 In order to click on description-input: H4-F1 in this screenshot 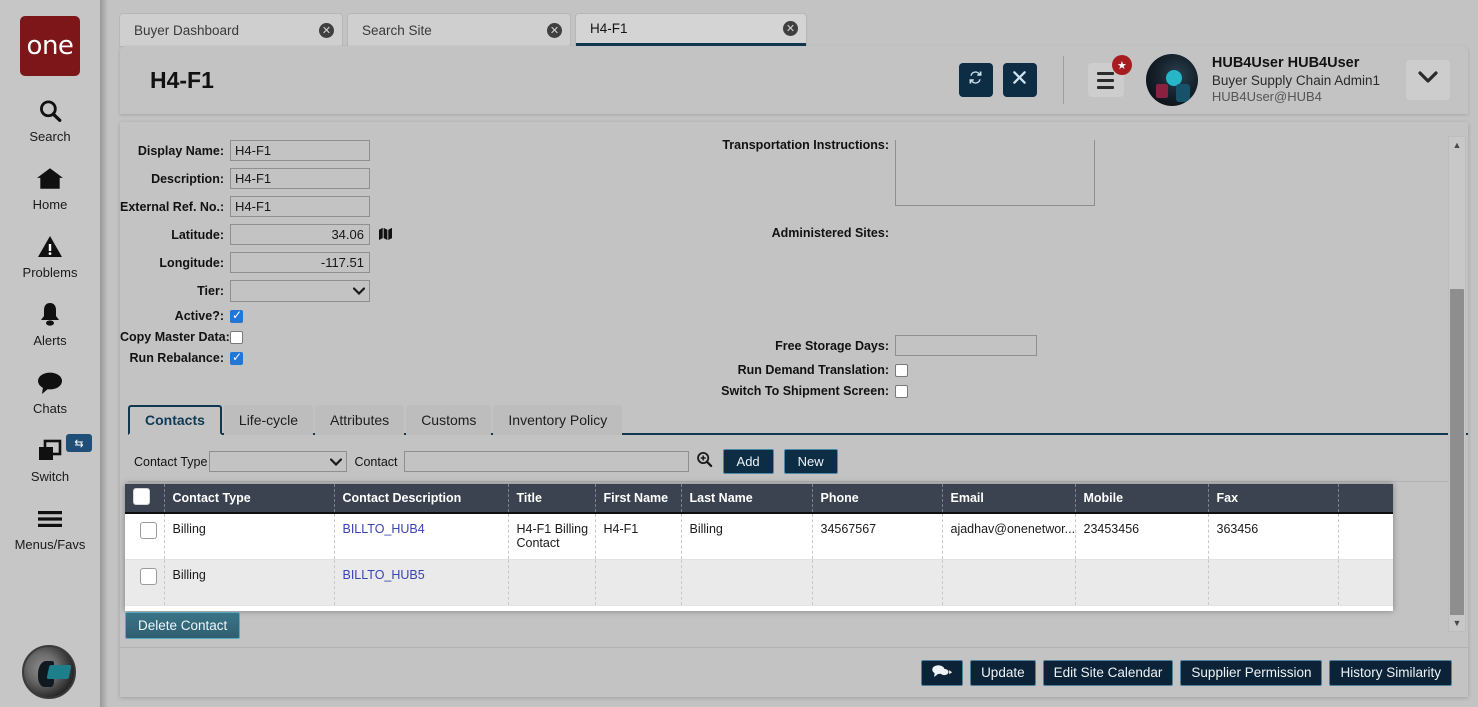, I will do `click(300, 178)`.